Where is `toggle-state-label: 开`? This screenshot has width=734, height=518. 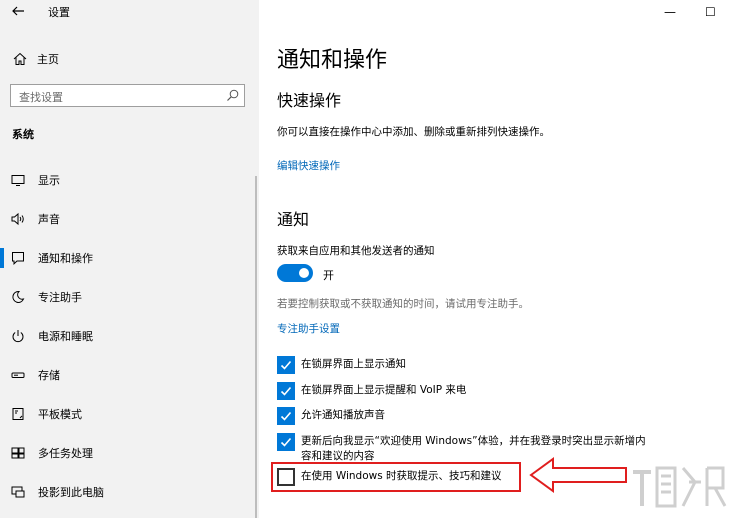 toggle-state-label: 开 is located at coordinates (328, 275).